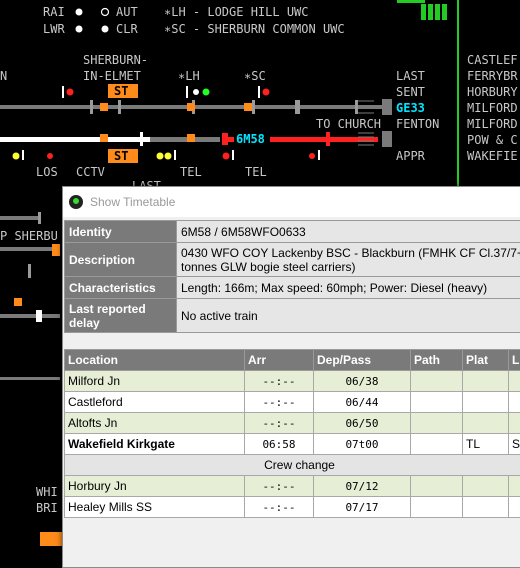 The height and width of the screenshot is (568, 520). What do you see at coordinates (348, 316) in the screenshot?
I see `delay-value: No active train` at bounding box center [348, 316].